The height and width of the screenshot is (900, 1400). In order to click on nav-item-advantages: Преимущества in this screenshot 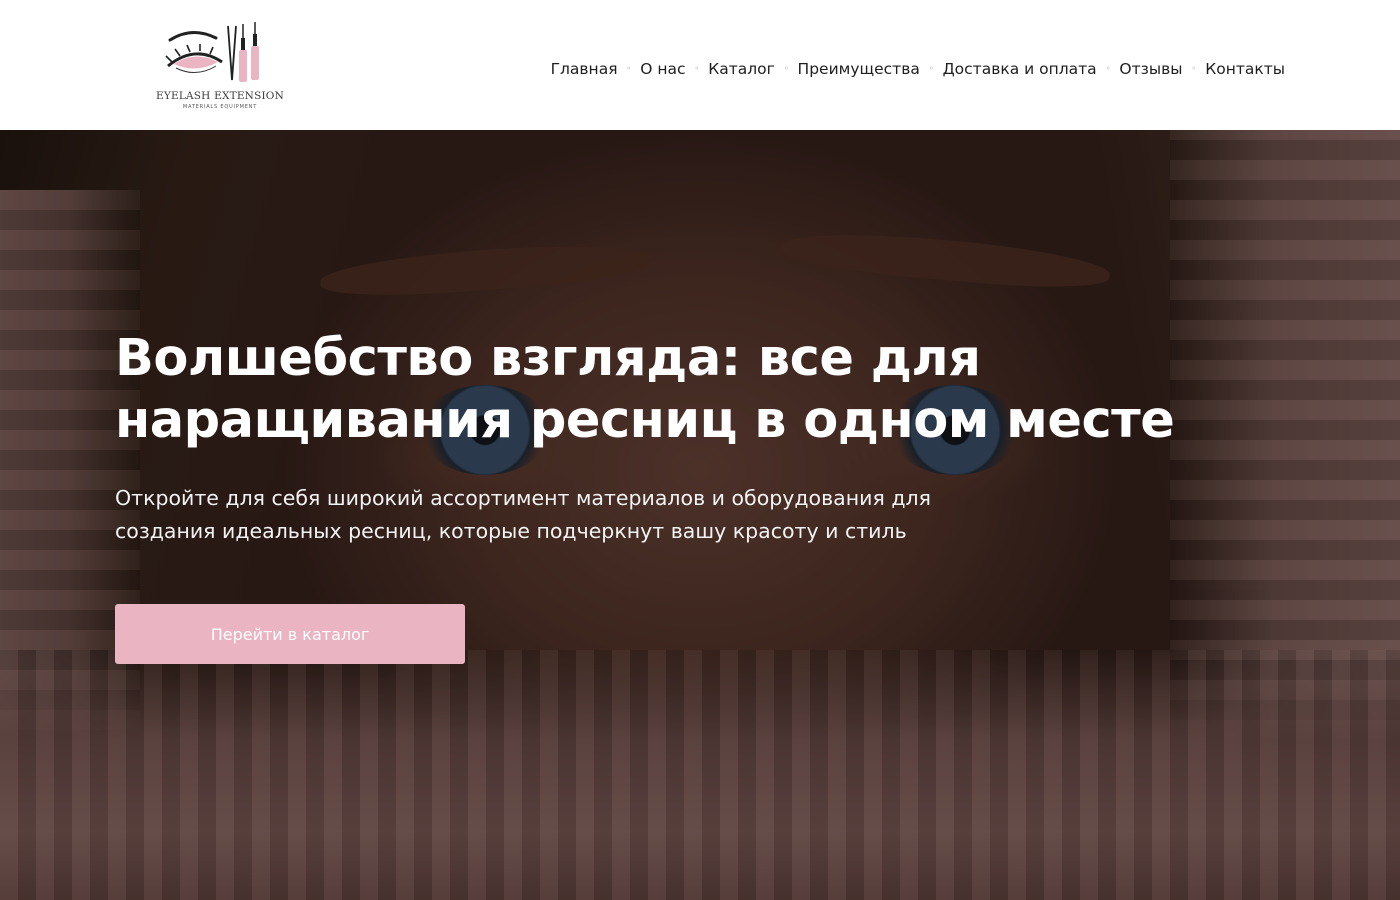, I will do `click(859, 69)`.